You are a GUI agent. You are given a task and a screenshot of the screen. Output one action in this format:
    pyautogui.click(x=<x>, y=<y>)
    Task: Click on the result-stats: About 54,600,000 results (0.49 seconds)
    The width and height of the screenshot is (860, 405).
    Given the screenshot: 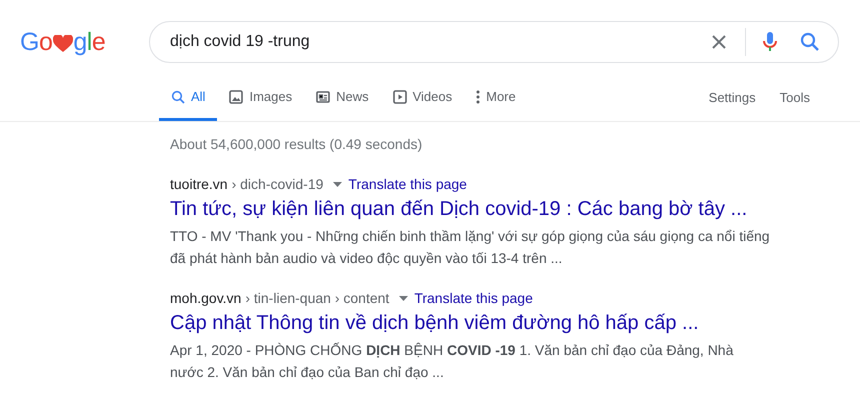 What is the action you would take?
    pyautogui.click(x=297, y=143)
    